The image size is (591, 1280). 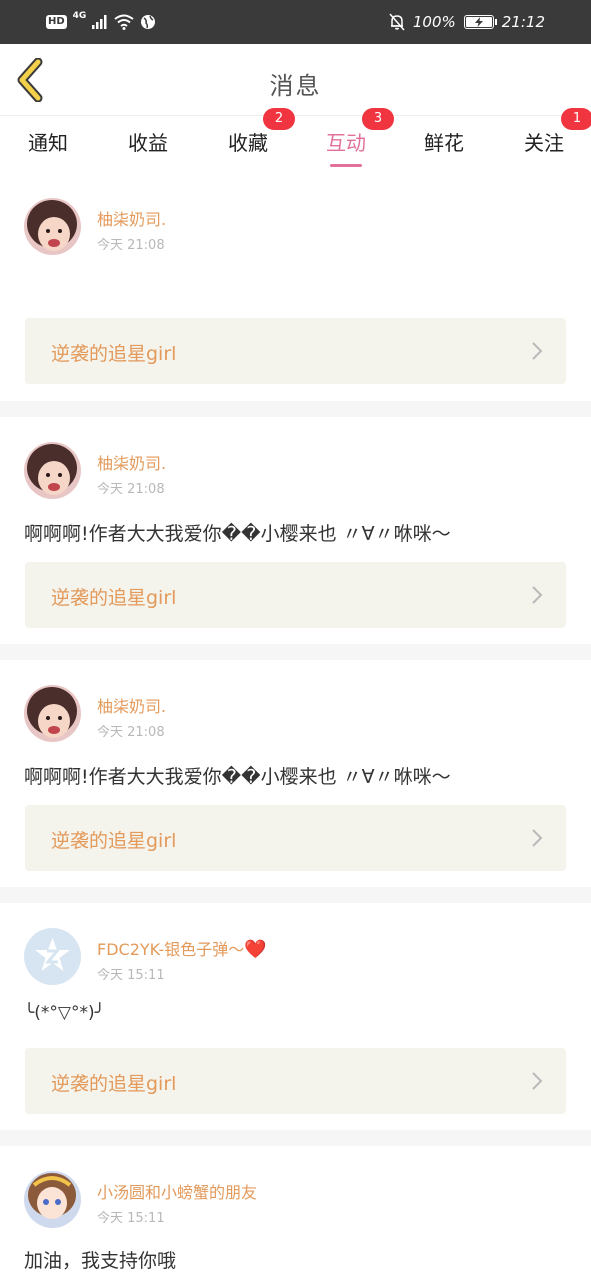 I want to click on tab-flowers: 鲜花, so click(x=444, y=147).